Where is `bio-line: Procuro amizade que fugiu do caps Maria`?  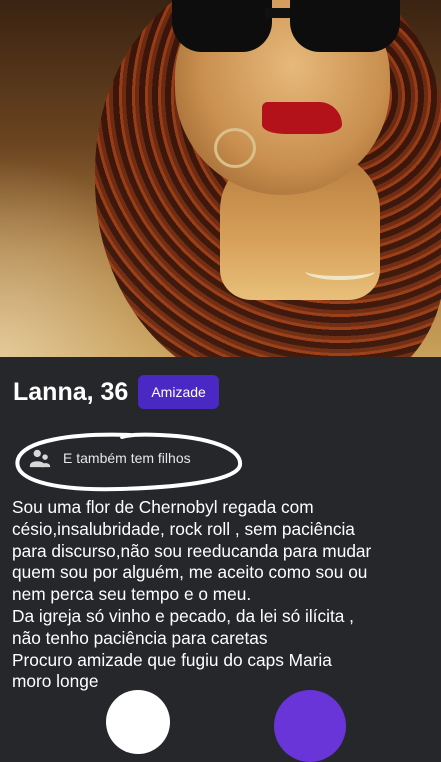
bio-line: Procuro amizade que fugiu do caps Maria is located at coordinates (172, 659).